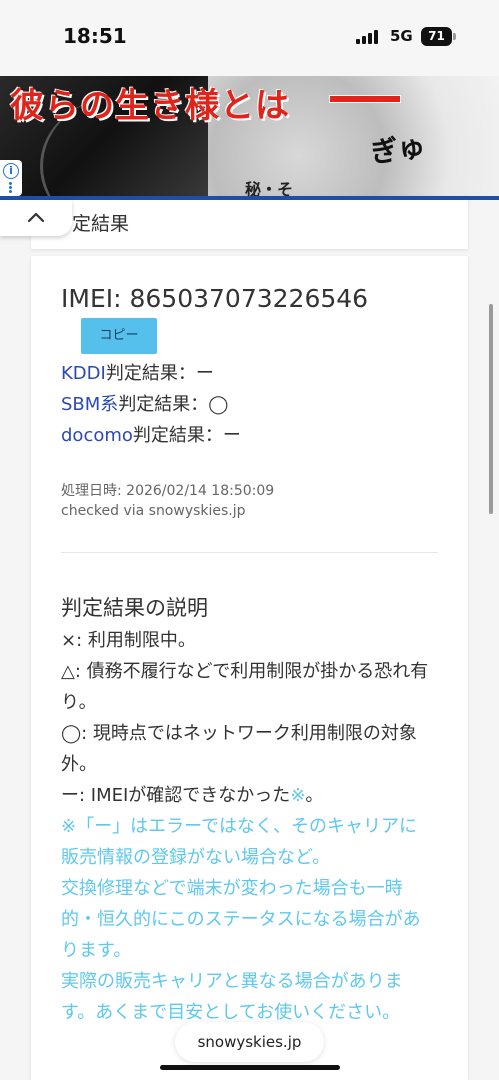  Describe the element at coordinates (250, 1067) in the screenshot. I see `home-indicator` at that location.